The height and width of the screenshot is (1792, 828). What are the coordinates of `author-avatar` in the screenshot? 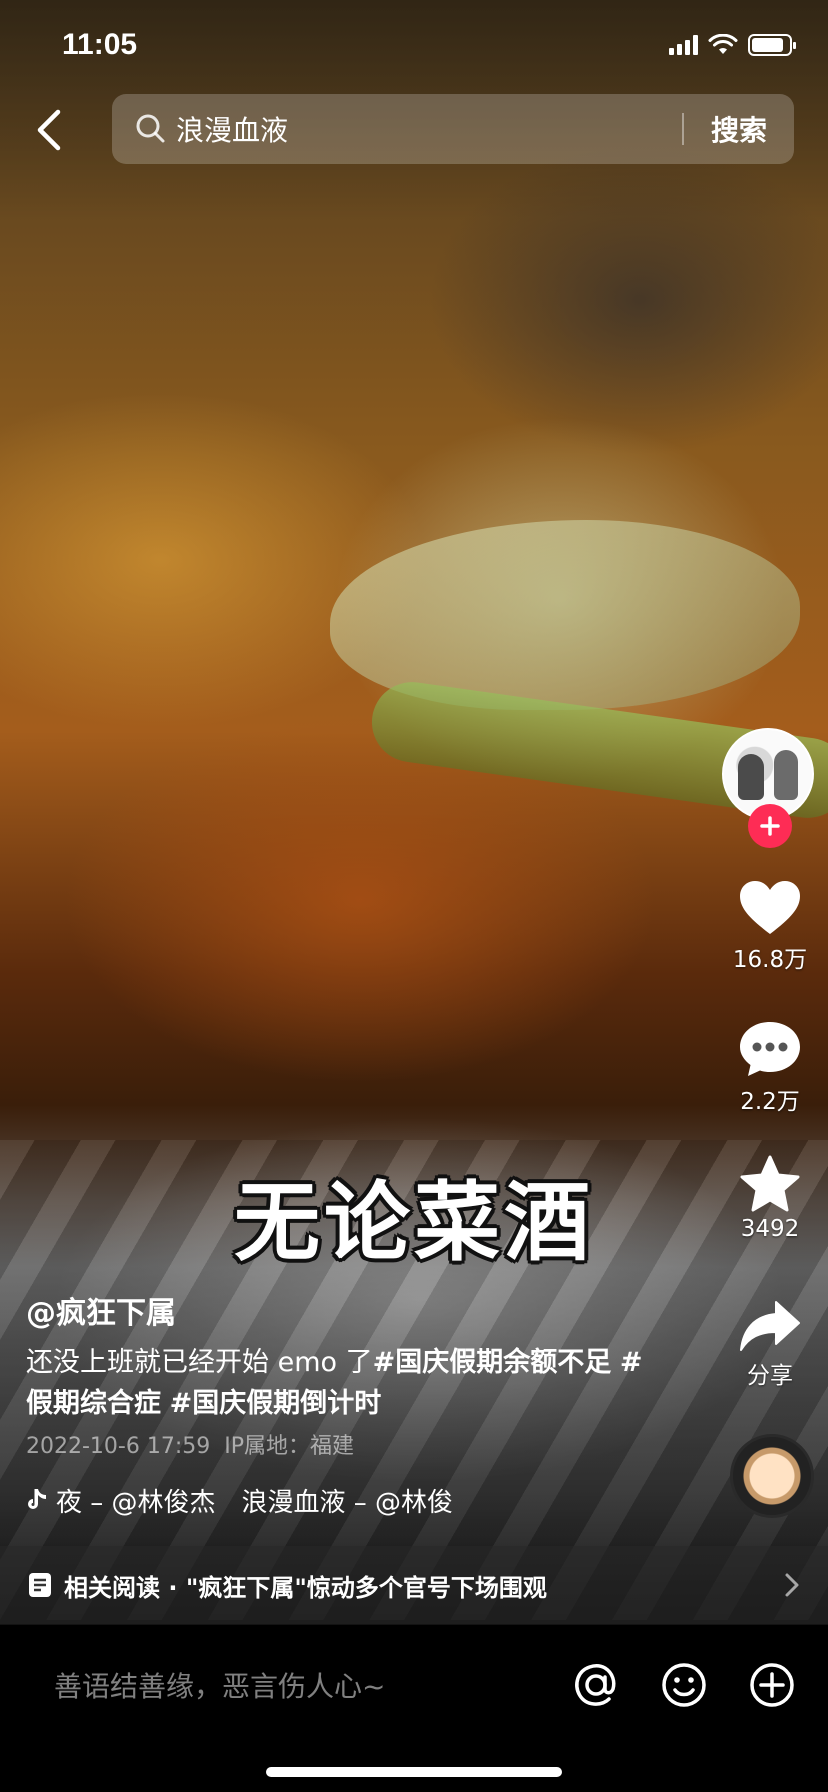 It's located at (770, 788).